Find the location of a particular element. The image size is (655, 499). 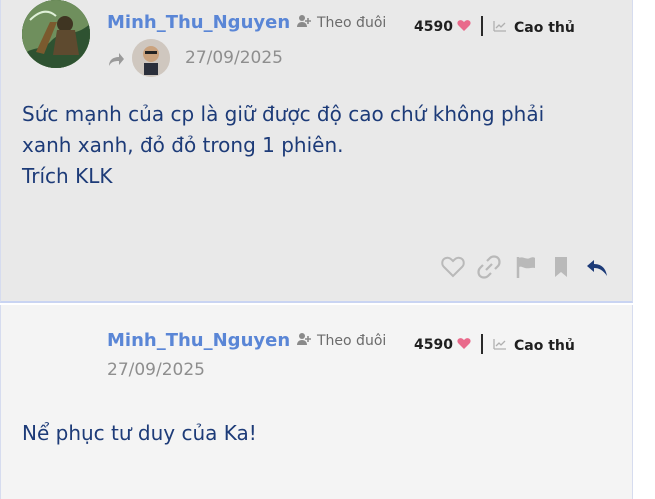

heart-outline-icon is located at coordinates (453, 267).